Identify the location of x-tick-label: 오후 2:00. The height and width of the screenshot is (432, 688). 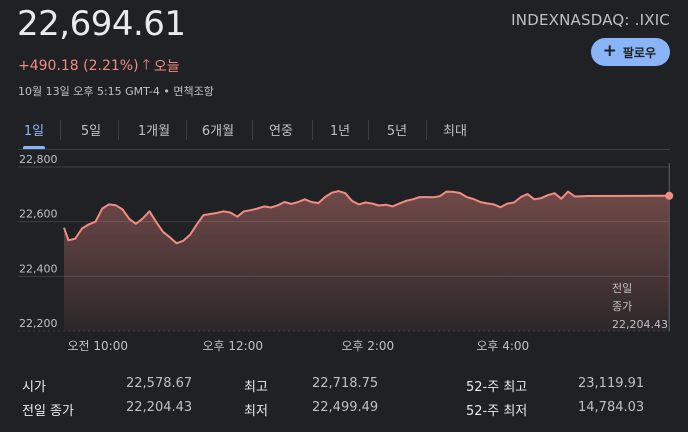
(367, 346).